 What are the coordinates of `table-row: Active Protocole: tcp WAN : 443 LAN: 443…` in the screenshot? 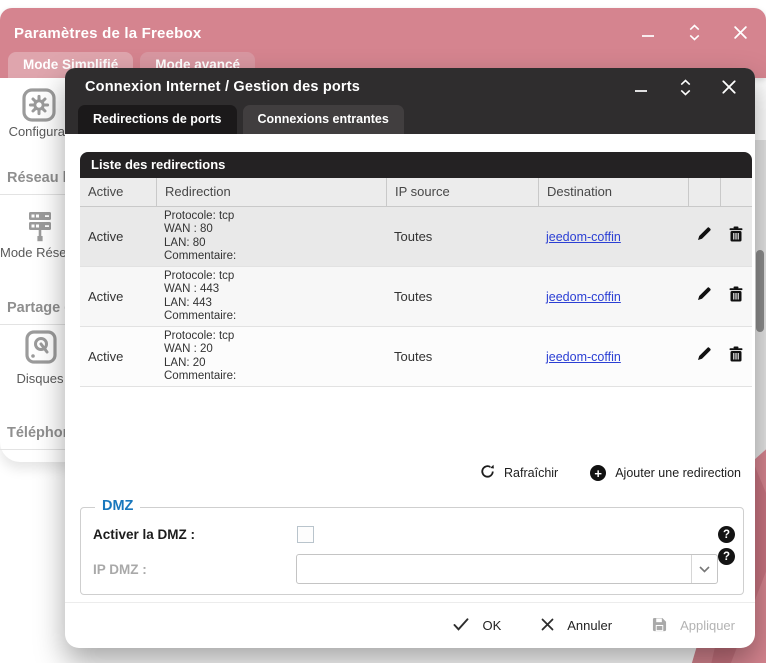 It's located at (416, 297).